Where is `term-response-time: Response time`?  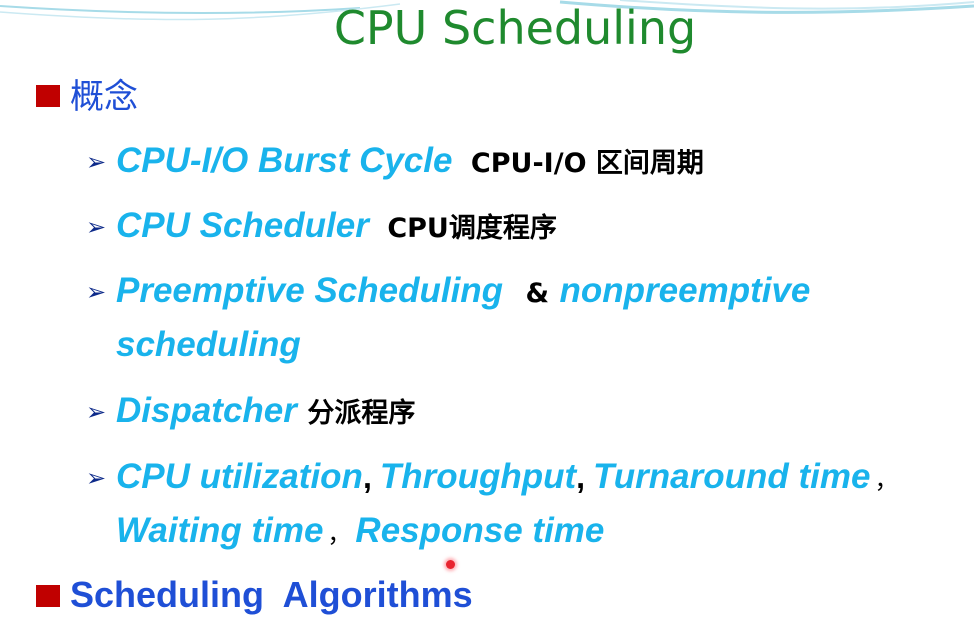
term-response-time: Response time is located at coordinates (480, 530).